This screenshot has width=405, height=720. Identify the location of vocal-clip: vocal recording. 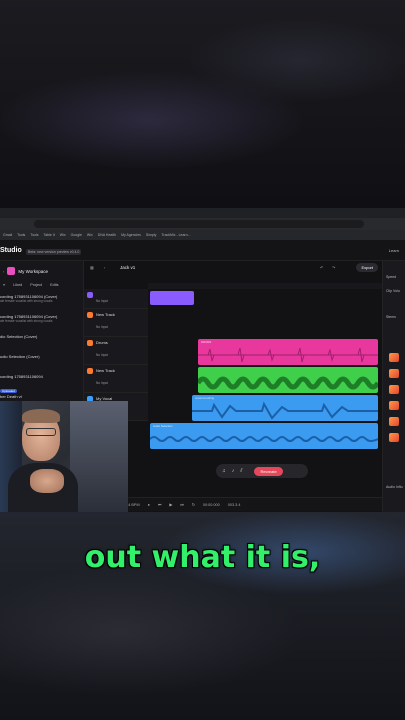
(285, 408).